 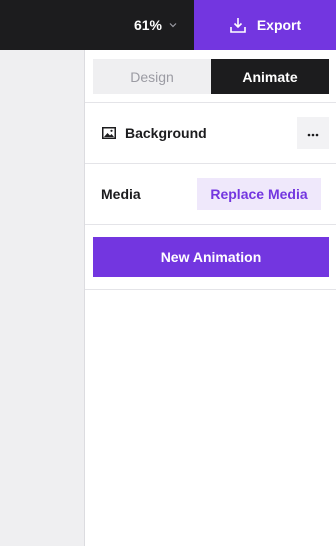 I want to click on background-row: Background, so click(x=210, y=133).